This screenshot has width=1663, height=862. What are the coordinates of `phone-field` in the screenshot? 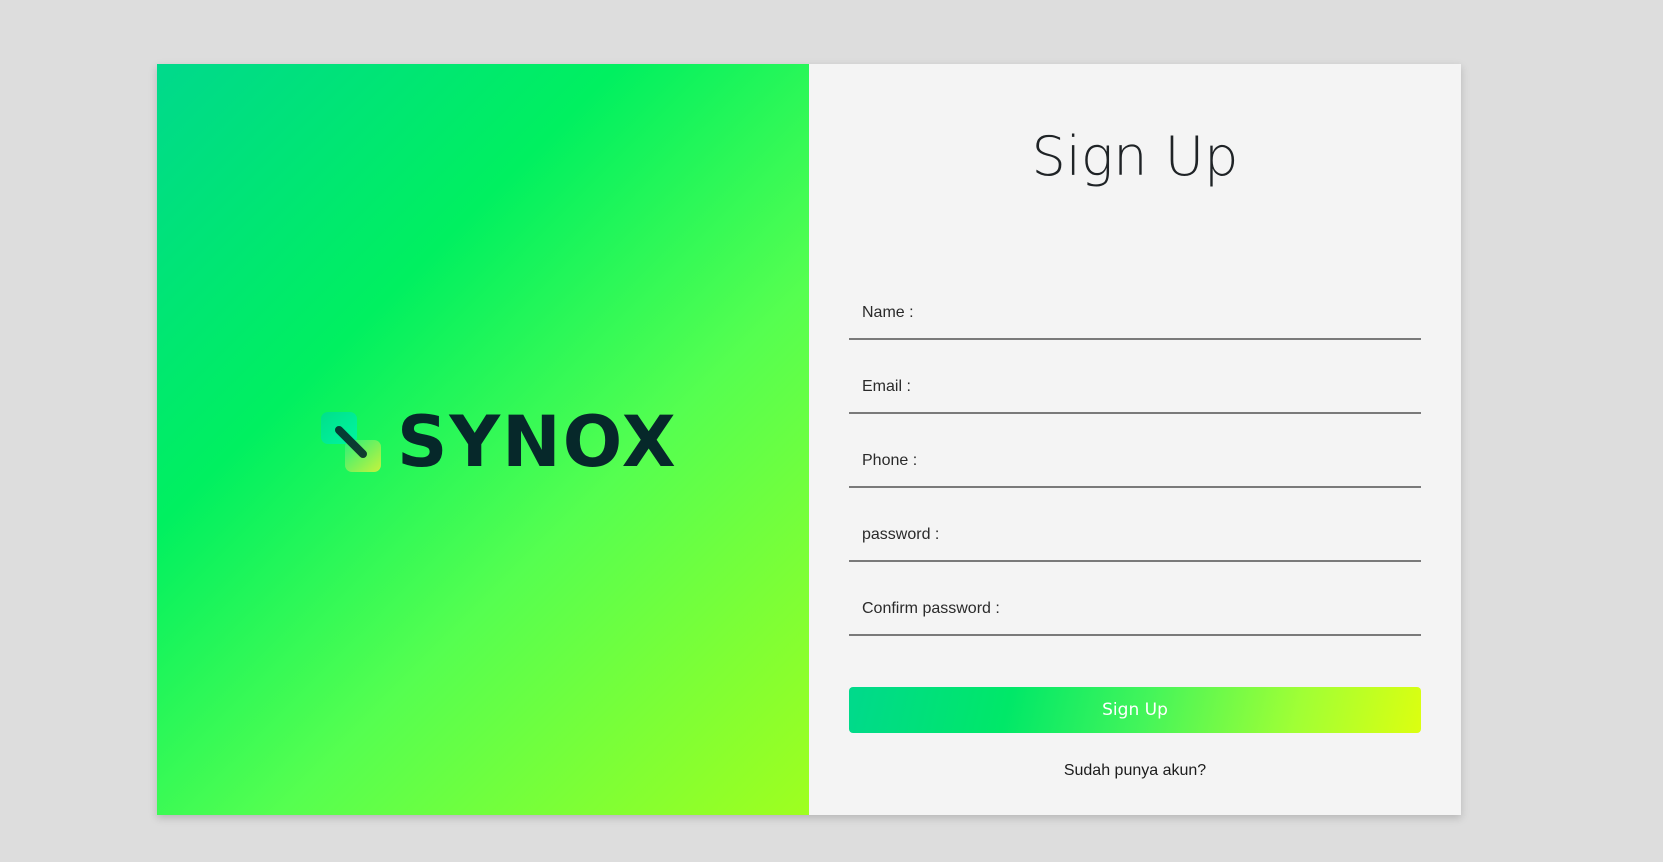 It's located at (1135, 462).